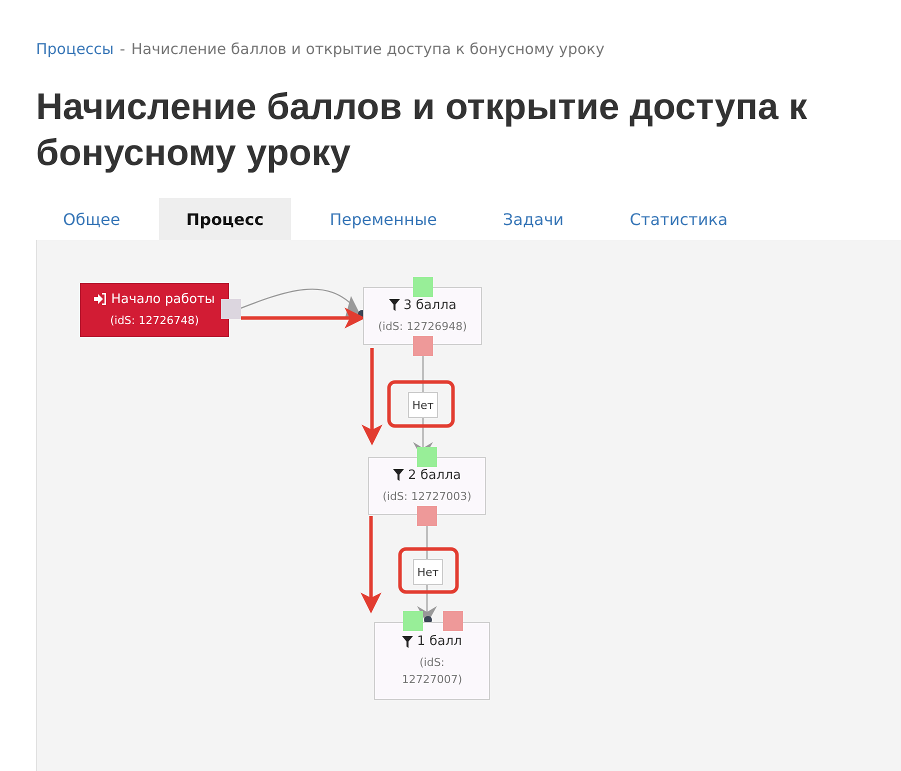  Describe the element at coordinates (439, 641) in the screenshot. I see `node-title: 1 балл` at that location.